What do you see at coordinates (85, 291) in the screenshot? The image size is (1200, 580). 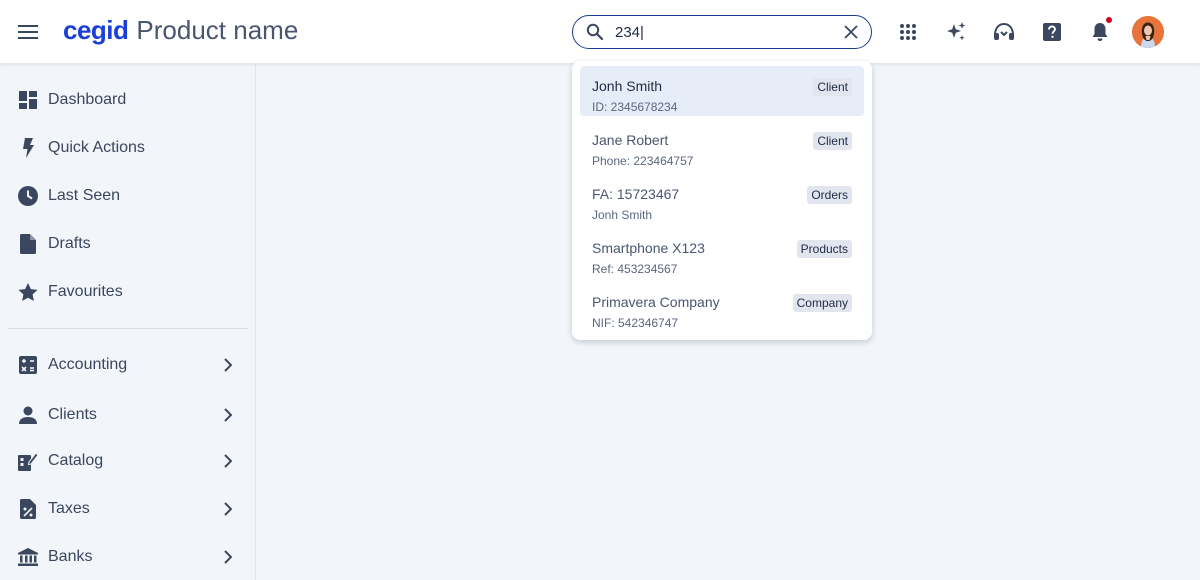 I see `sidebar-item-label: Favourites` at bounding box center [85, 291].